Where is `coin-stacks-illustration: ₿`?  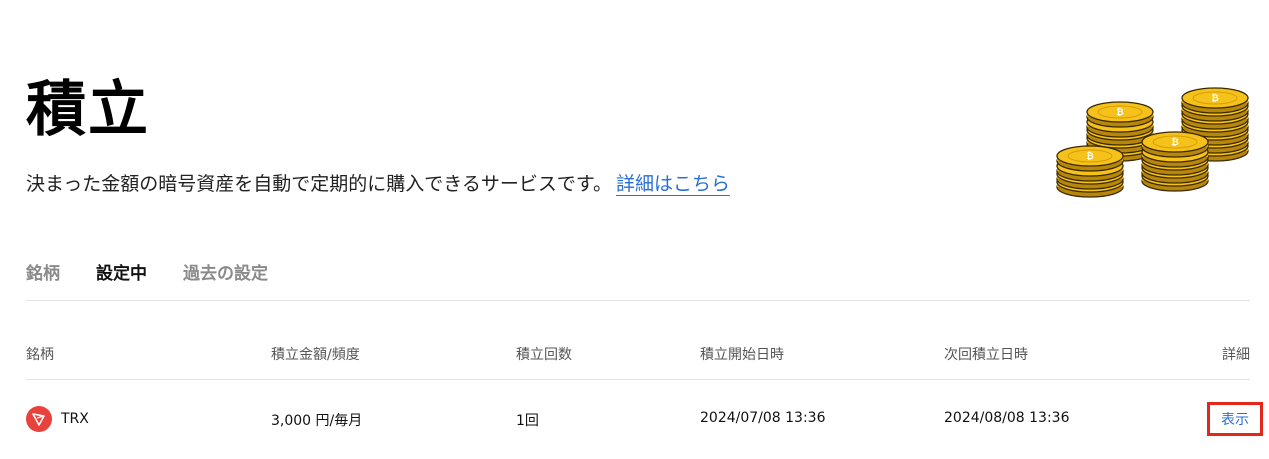 coin-stacks-illustration: ₿ is located at coordinates (1152, 141).